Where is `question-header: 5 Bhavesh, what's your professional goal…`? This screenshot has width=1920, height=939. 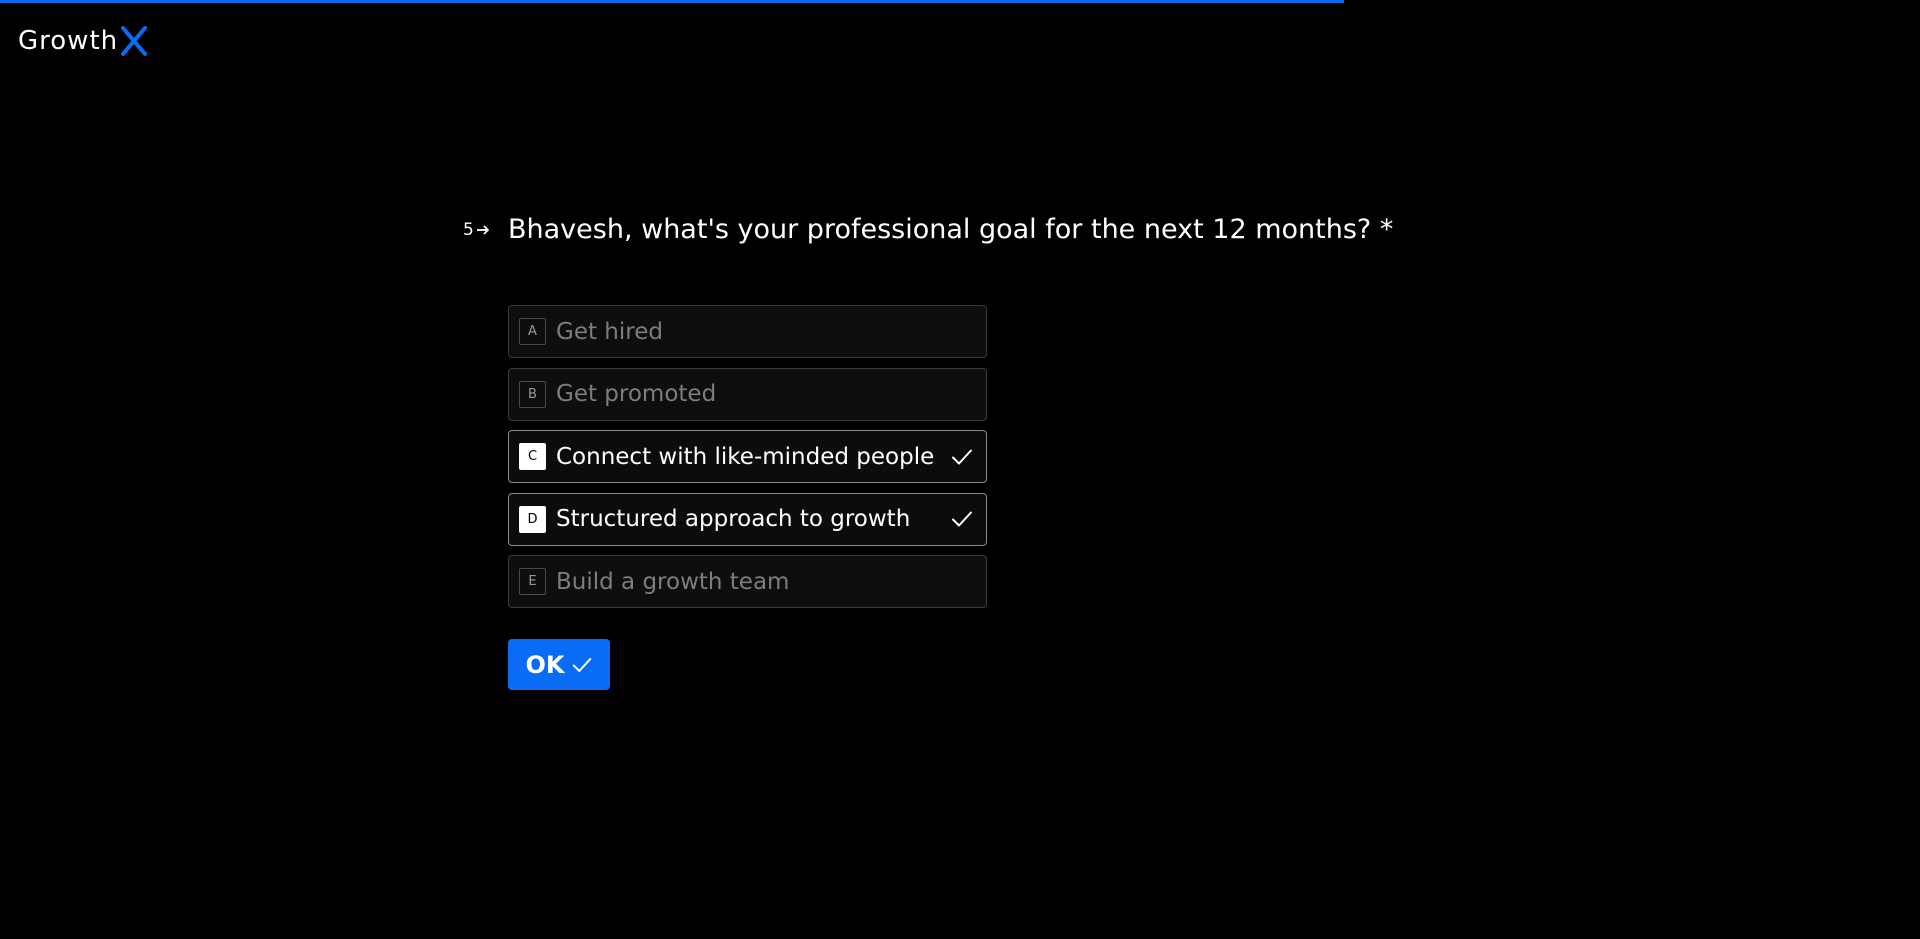 question-header: 5 Bhavesh, what's your professional goal… is located at coordinates (928, 229).